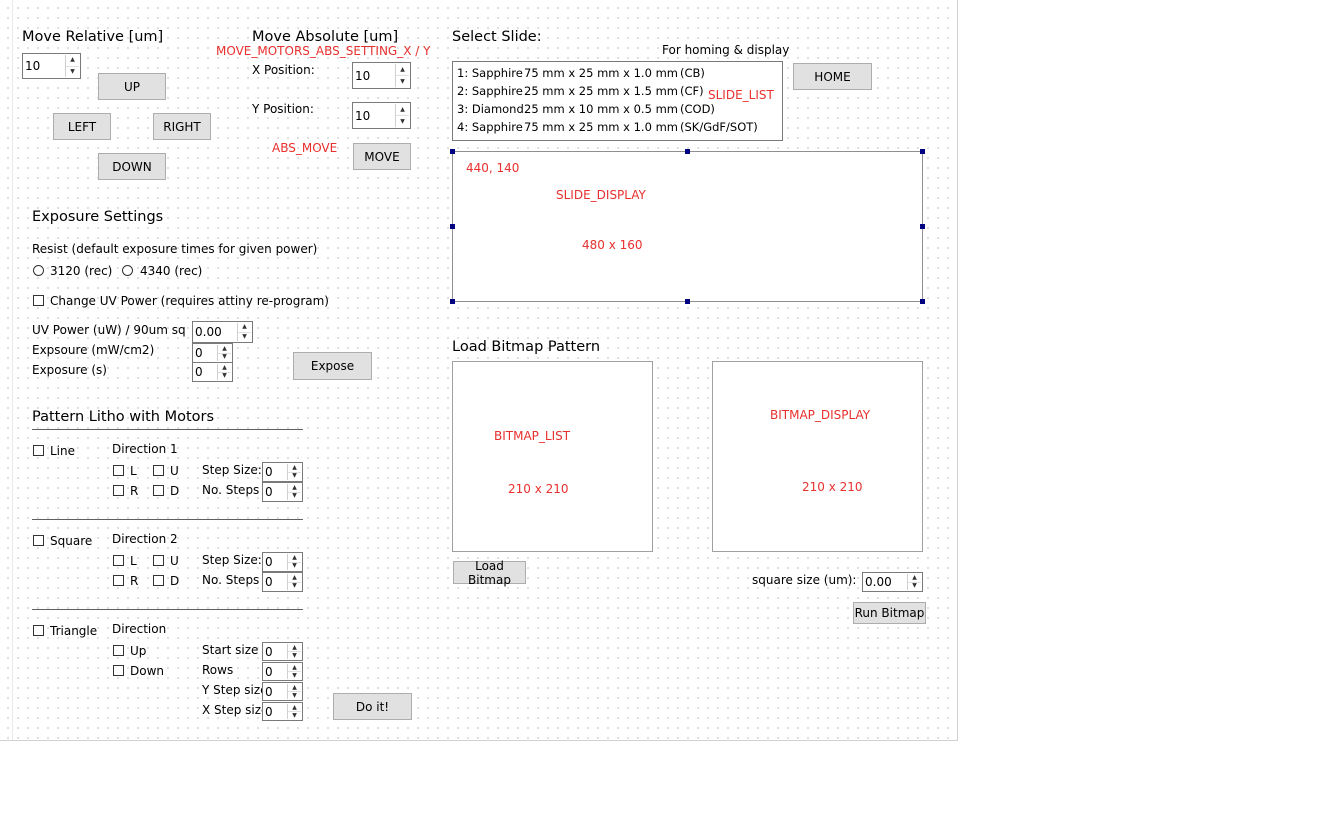 This screenshot has height=833, width=1332. What do you see at coordinates (332, 366) in the screenshot?
I see `expose-button: Expose` at bounding box center [332, 366].